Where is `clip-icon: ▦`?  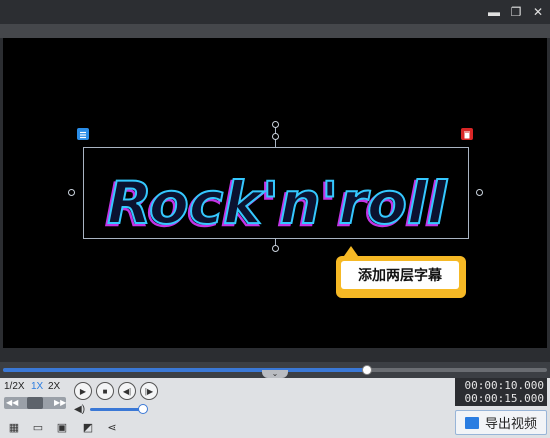 clip-icon: ▦ is located at coordinates (14, 428).